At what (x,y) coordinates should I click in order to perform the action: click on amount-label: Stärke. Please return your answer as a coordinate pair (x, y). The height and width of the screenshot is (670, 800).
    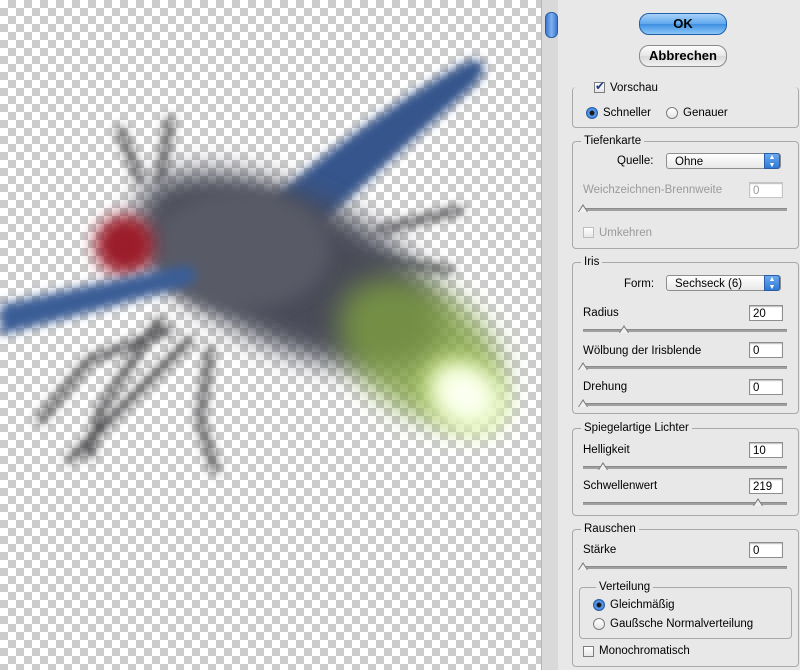
    Looking at the image, I should click on (600, 550).